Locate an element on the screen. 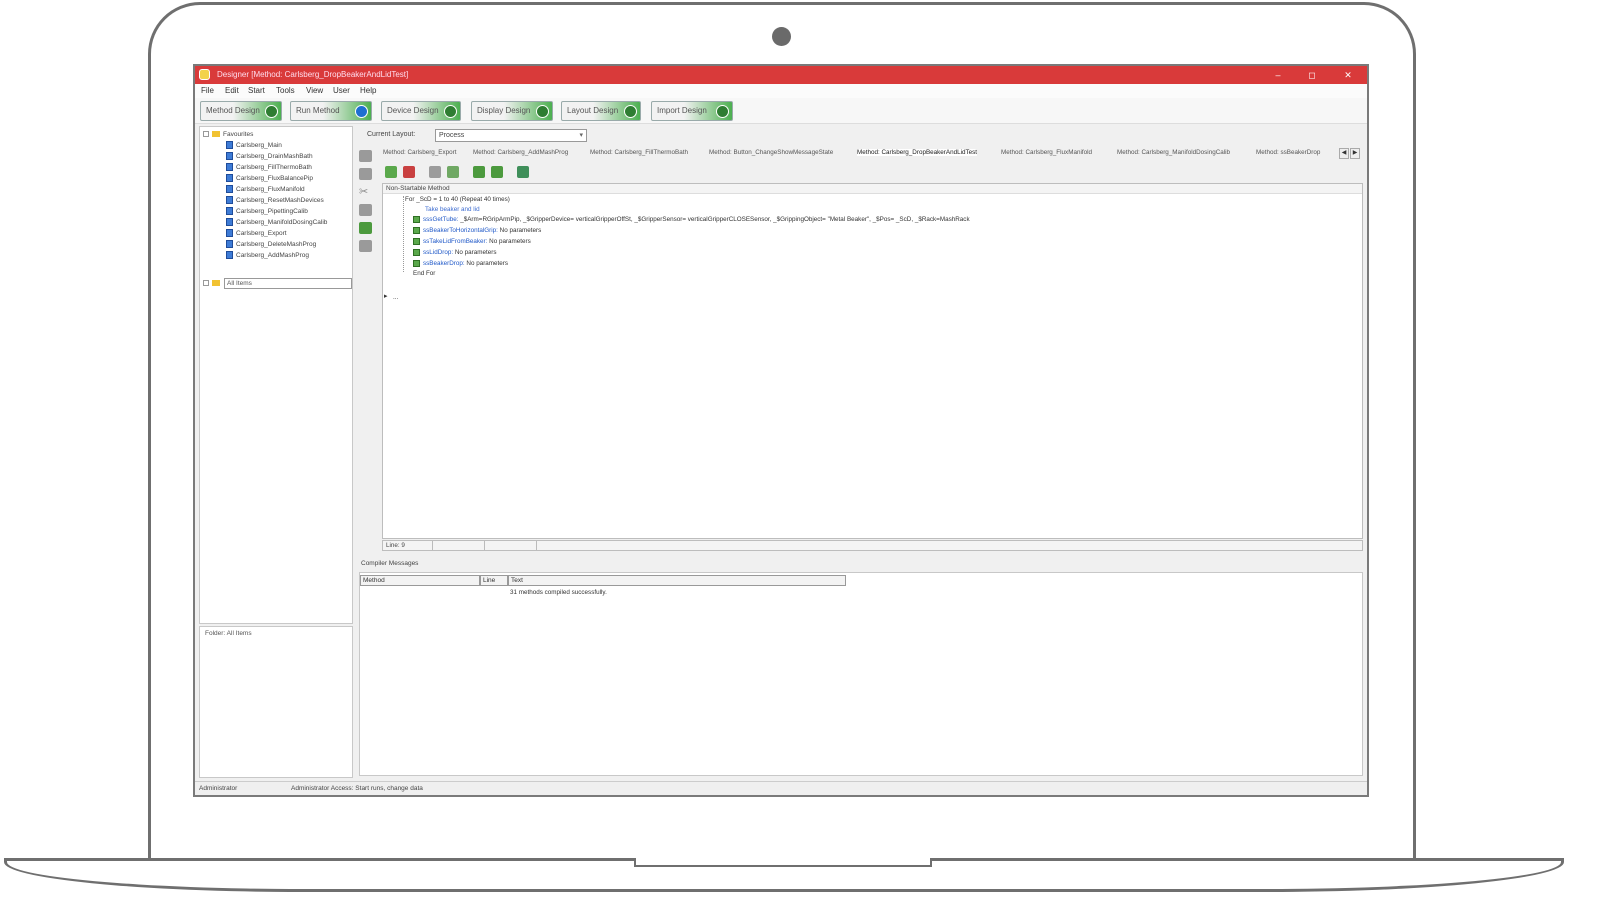 This screenshot has width=1600, height=916. step-line: ssTakeLidFromBeaker: No parameters is located at coordinates (472, 242).